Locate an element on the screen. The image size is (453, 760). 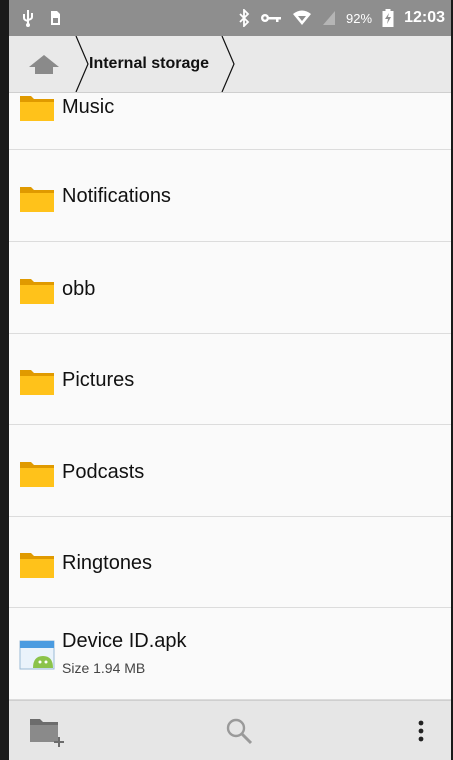
more-options-icon is located at coordinates (421, 730).